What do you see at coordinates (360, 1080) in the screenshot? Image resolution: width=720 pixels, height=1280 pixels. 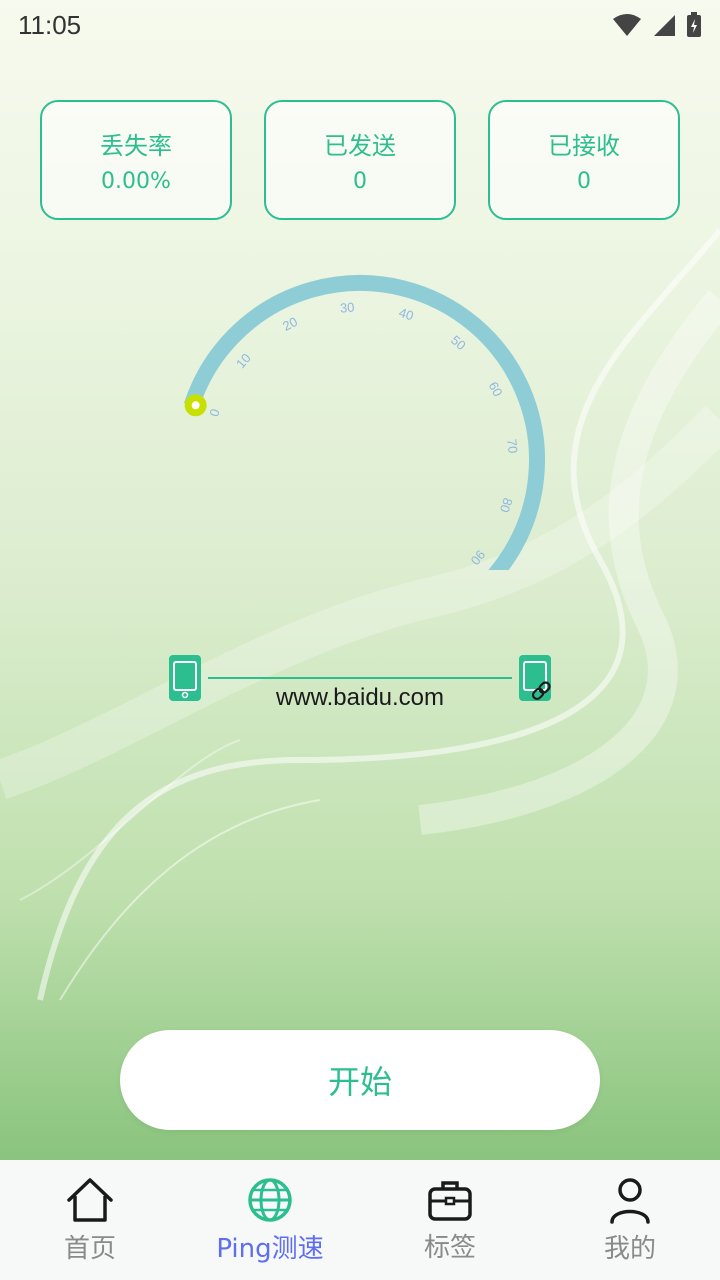 I see `start-button: 开始` at bounding box center [360, 1080].